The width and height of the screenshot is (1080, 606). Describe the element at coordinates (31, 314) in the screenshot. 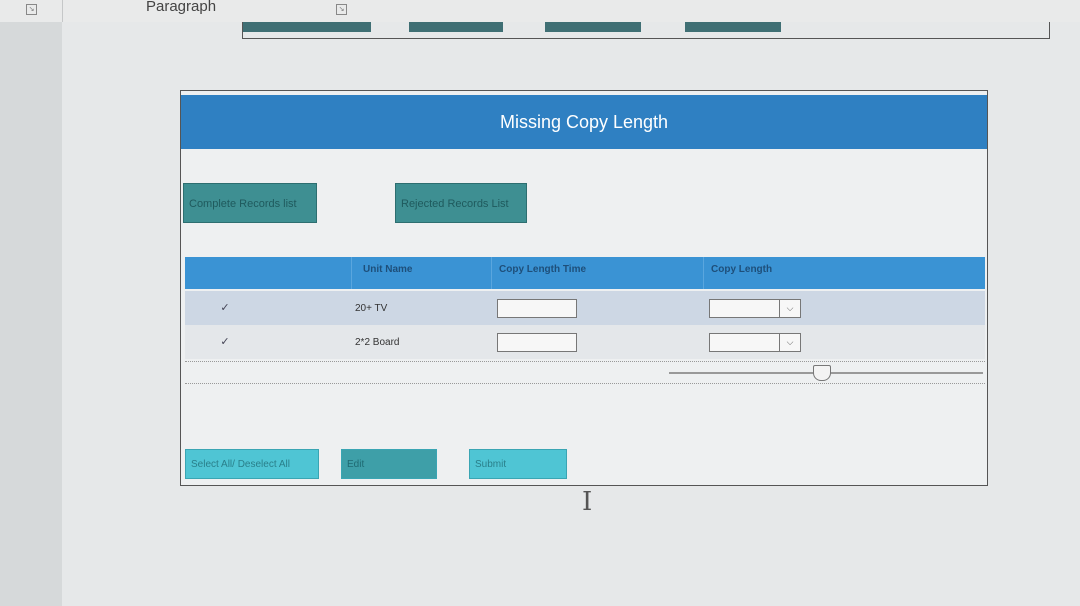

I see `left-margin` at that location.